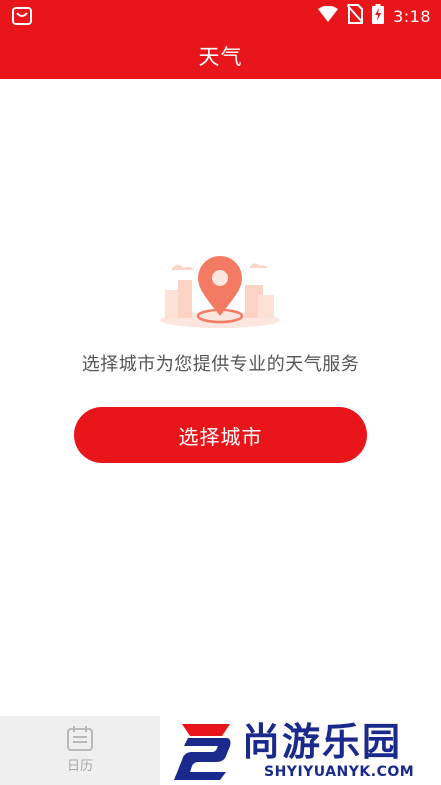  Describe the element at coordinates (203, 751) in the screenshot. I see `watermark-logo` at that location.